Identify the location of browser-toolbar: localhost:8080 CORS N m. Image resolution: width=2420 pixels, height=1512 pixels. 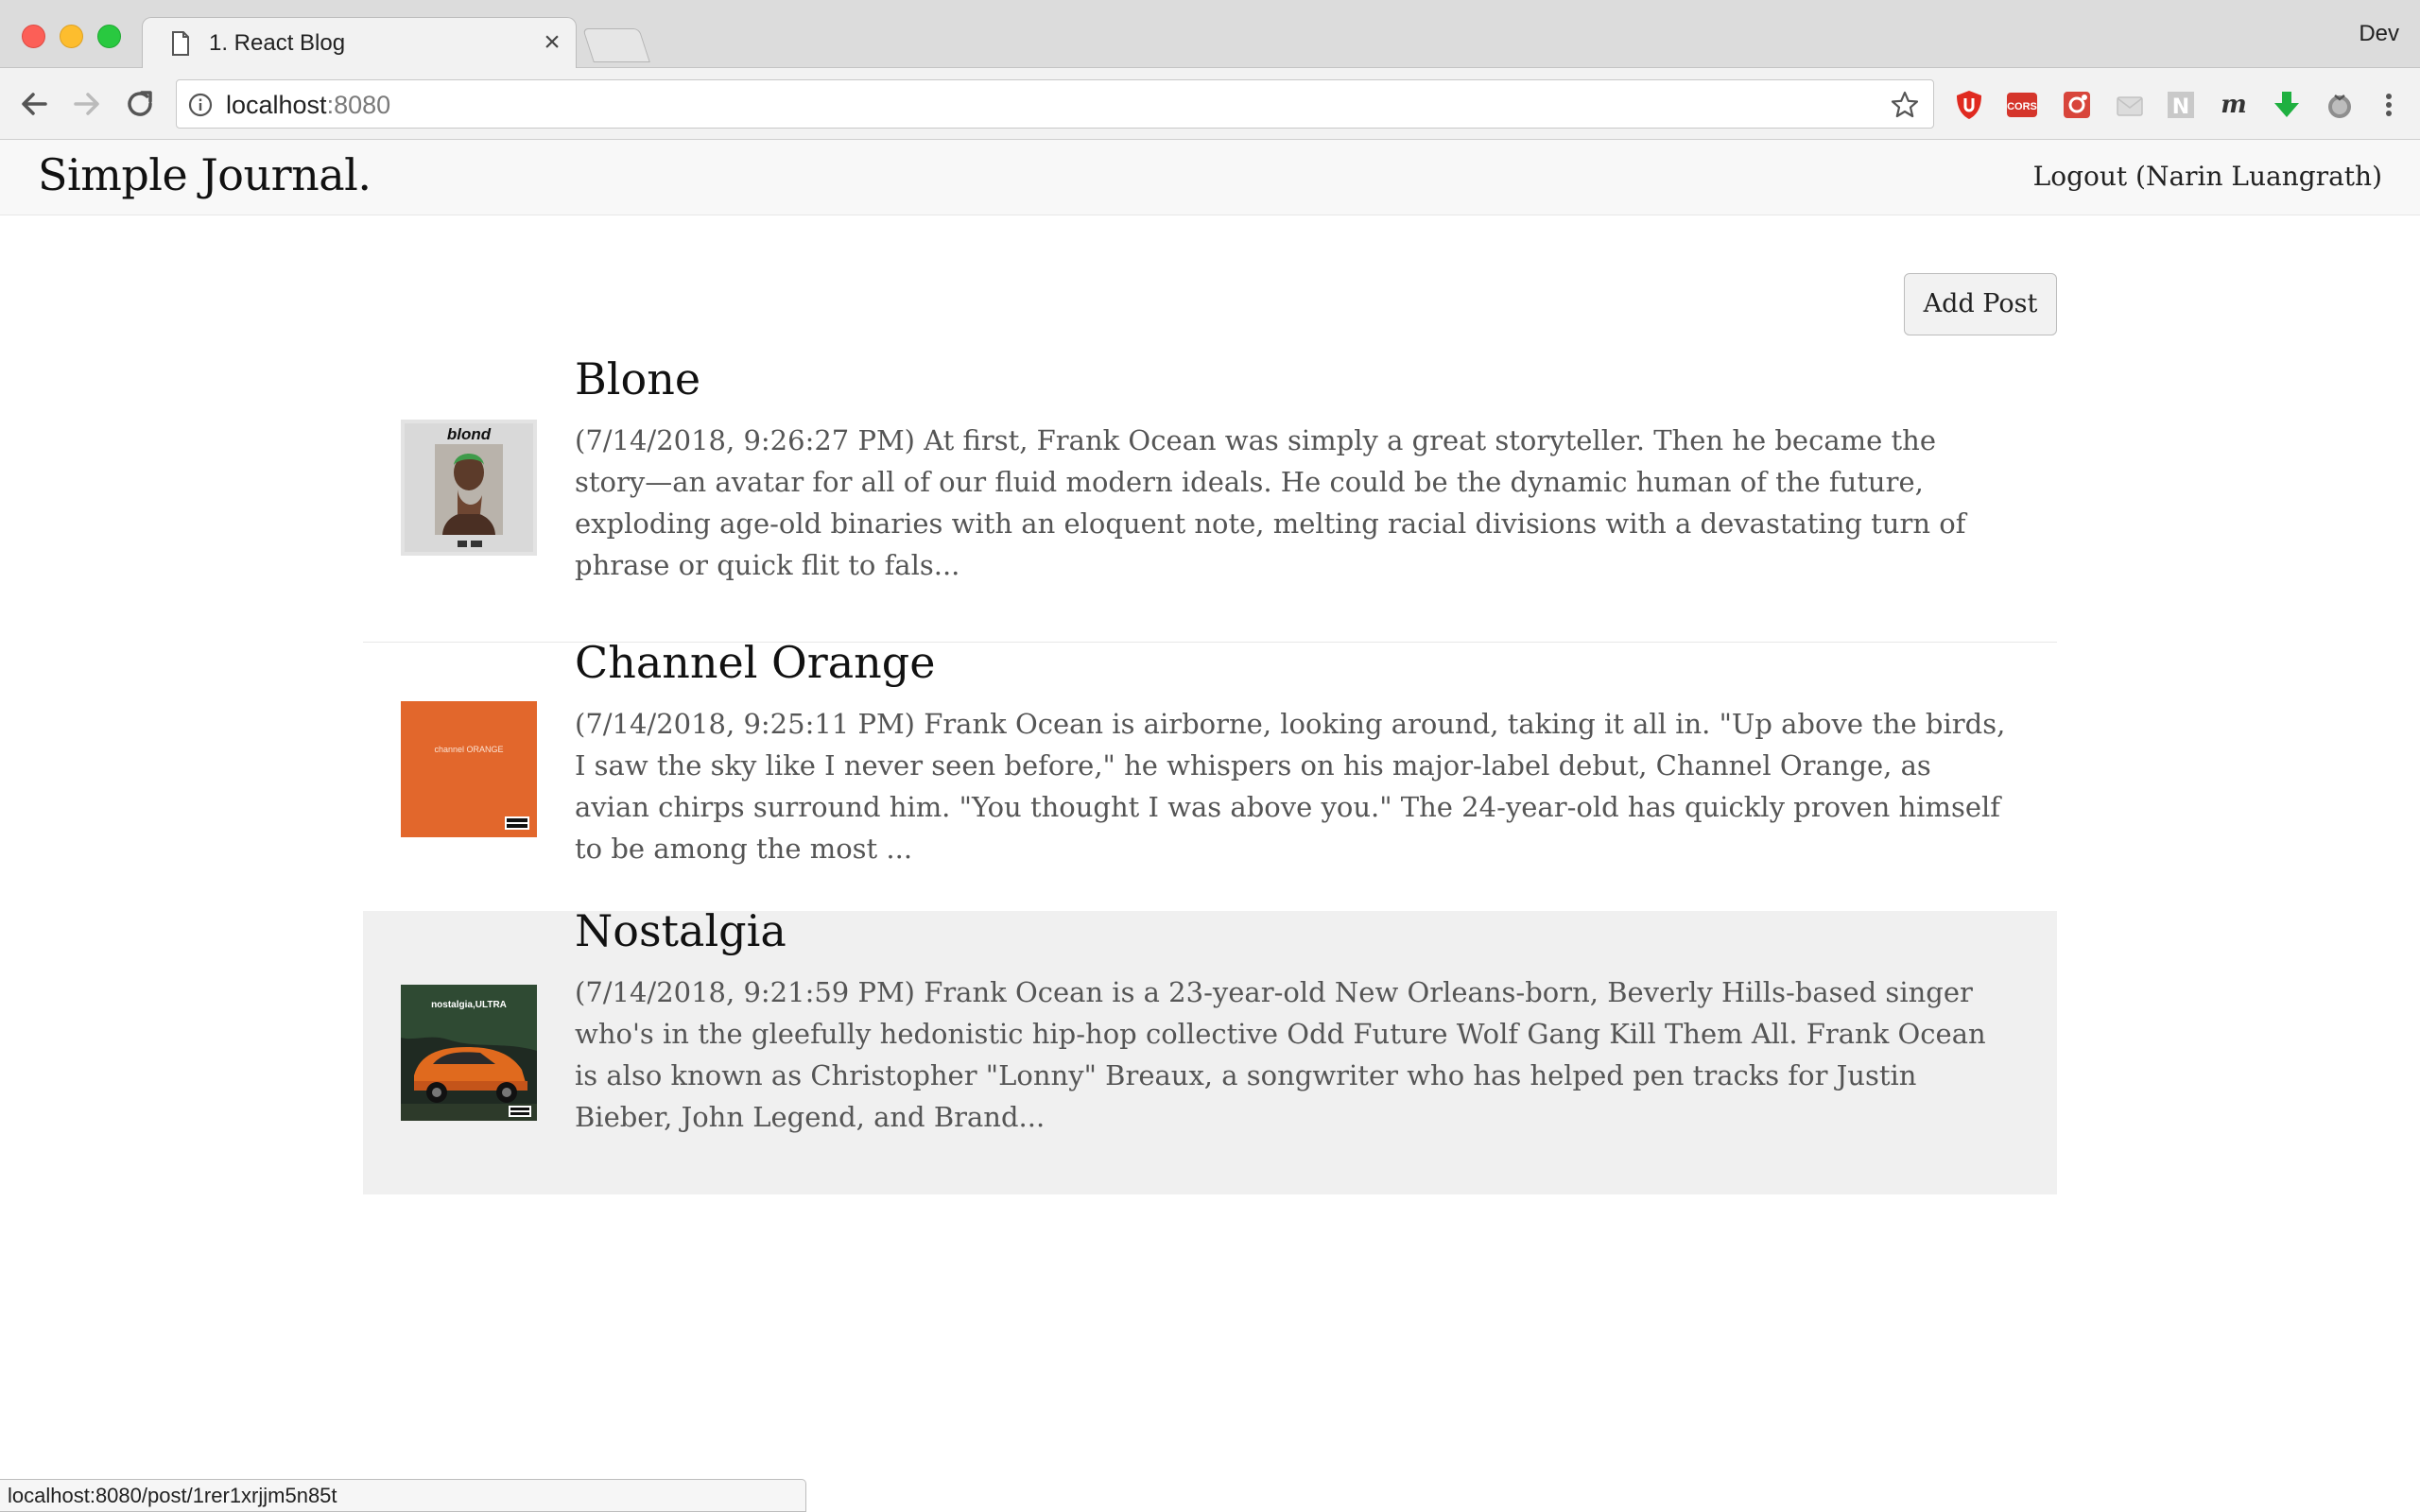
(1210, 104).